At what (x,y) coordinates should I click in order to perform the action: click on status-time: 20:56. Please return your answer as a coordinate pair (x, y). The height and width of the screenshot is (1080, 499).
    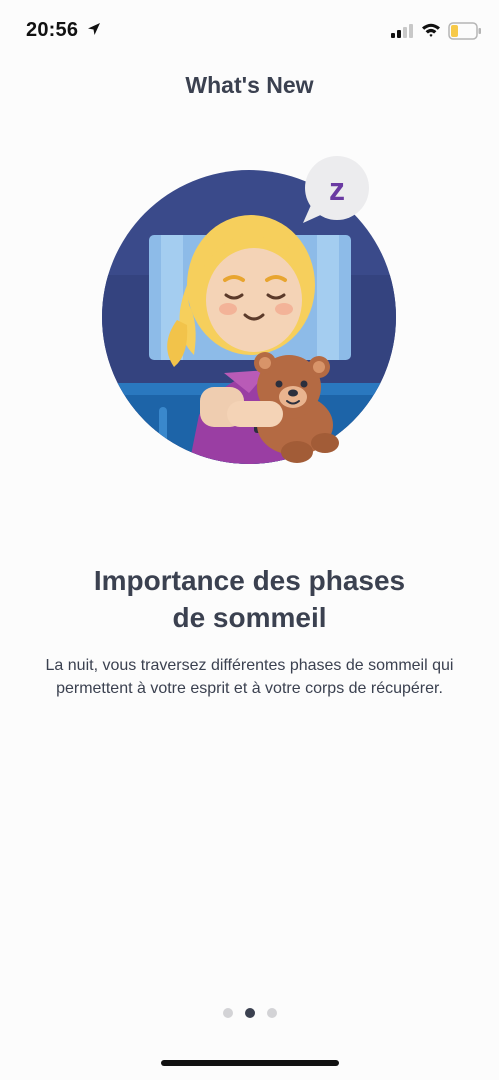
    Looking at the image, I should click on (52, 30).